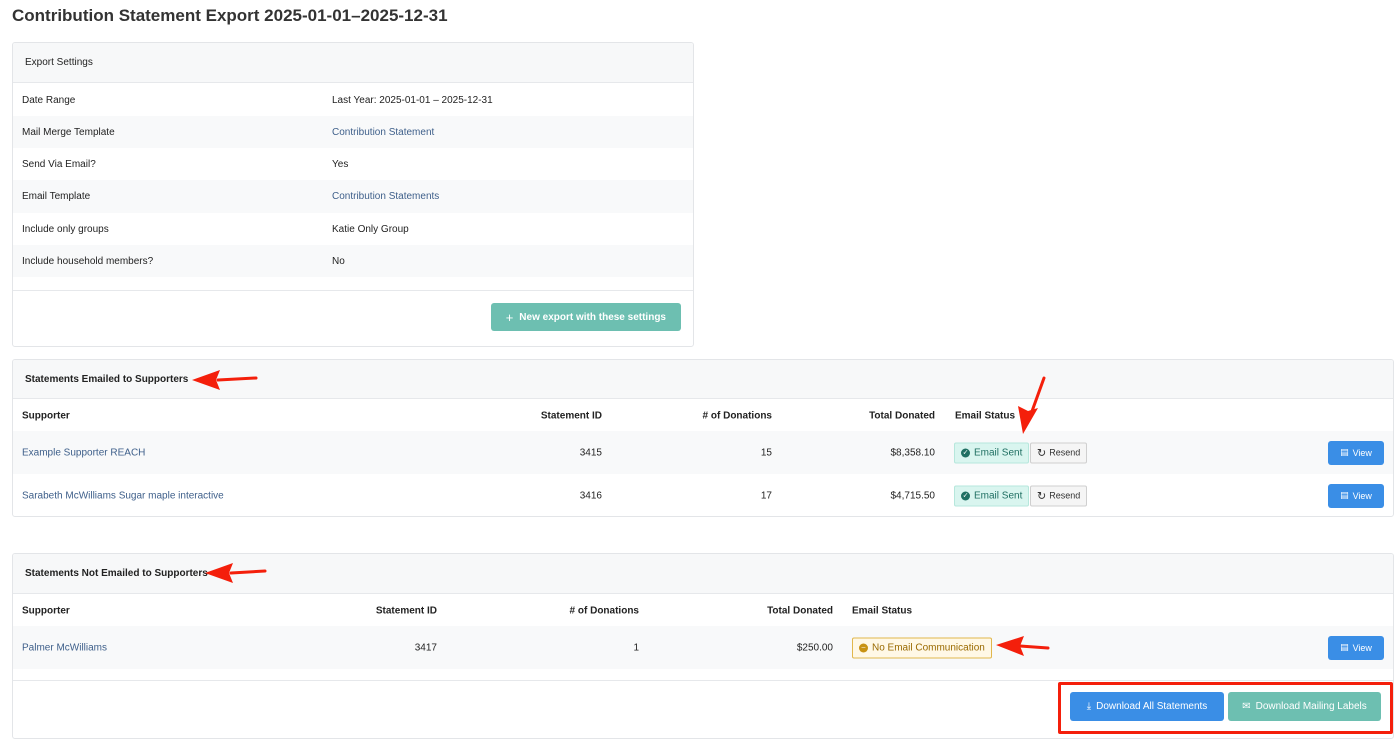  What do you see at coordinates (64, 647) in the screenshot?
I see `supporter-link: Palmer McWilliams` at bounding box center [64, 647].